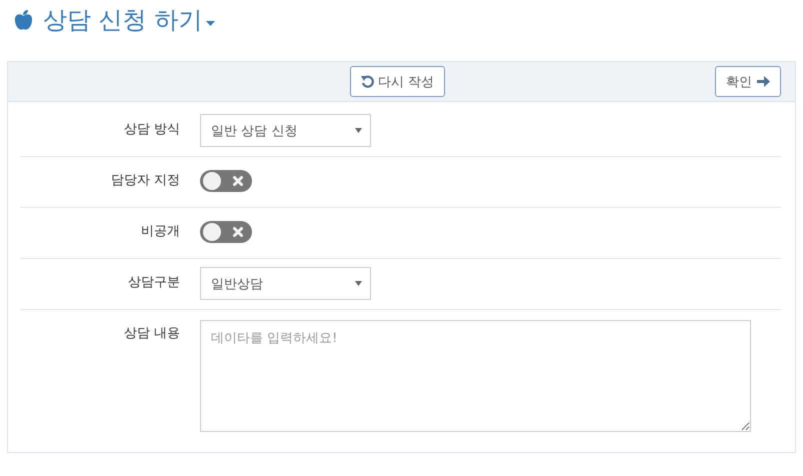 The image size is (803, 476). What do you see at coordinates (160, 232) in the screenshot?
I see `field-label: 비공개` at bounding box center [160, 232].